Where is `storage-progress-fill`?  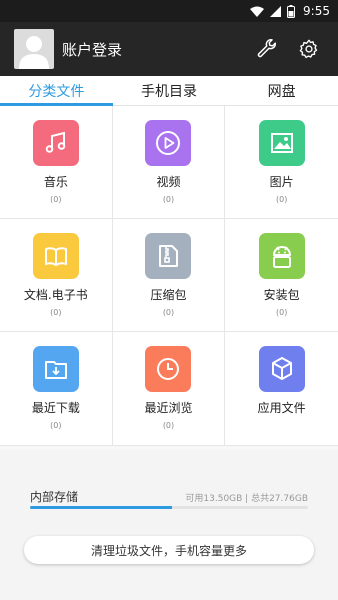 storage-progress-fill is located at coordinates (101, 507).